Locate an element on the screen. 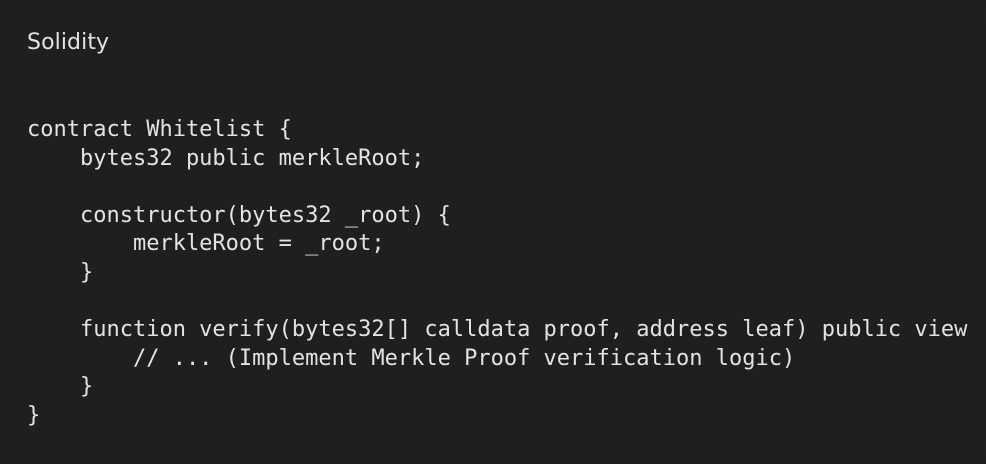 This screenshot has height=464, width=986. code-language-label: Solidity is located at coordinates (68, 42).